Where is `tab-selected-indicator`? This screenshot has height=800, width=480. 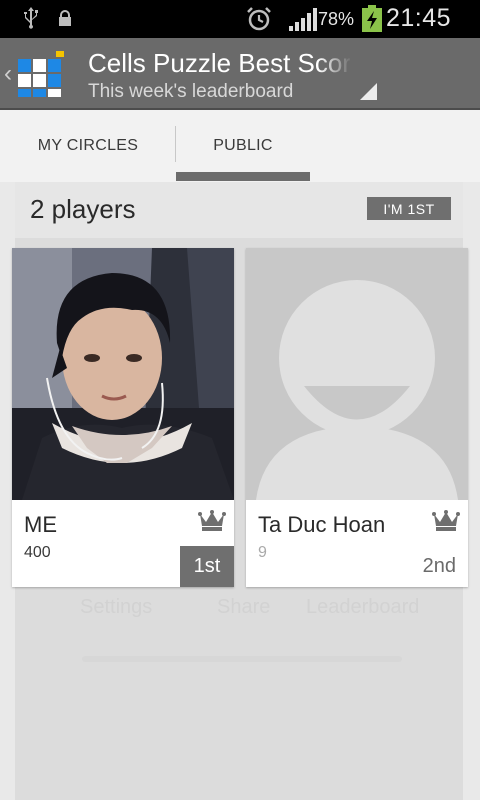 tab-selected-indicator is located at coordinates (243, 176).